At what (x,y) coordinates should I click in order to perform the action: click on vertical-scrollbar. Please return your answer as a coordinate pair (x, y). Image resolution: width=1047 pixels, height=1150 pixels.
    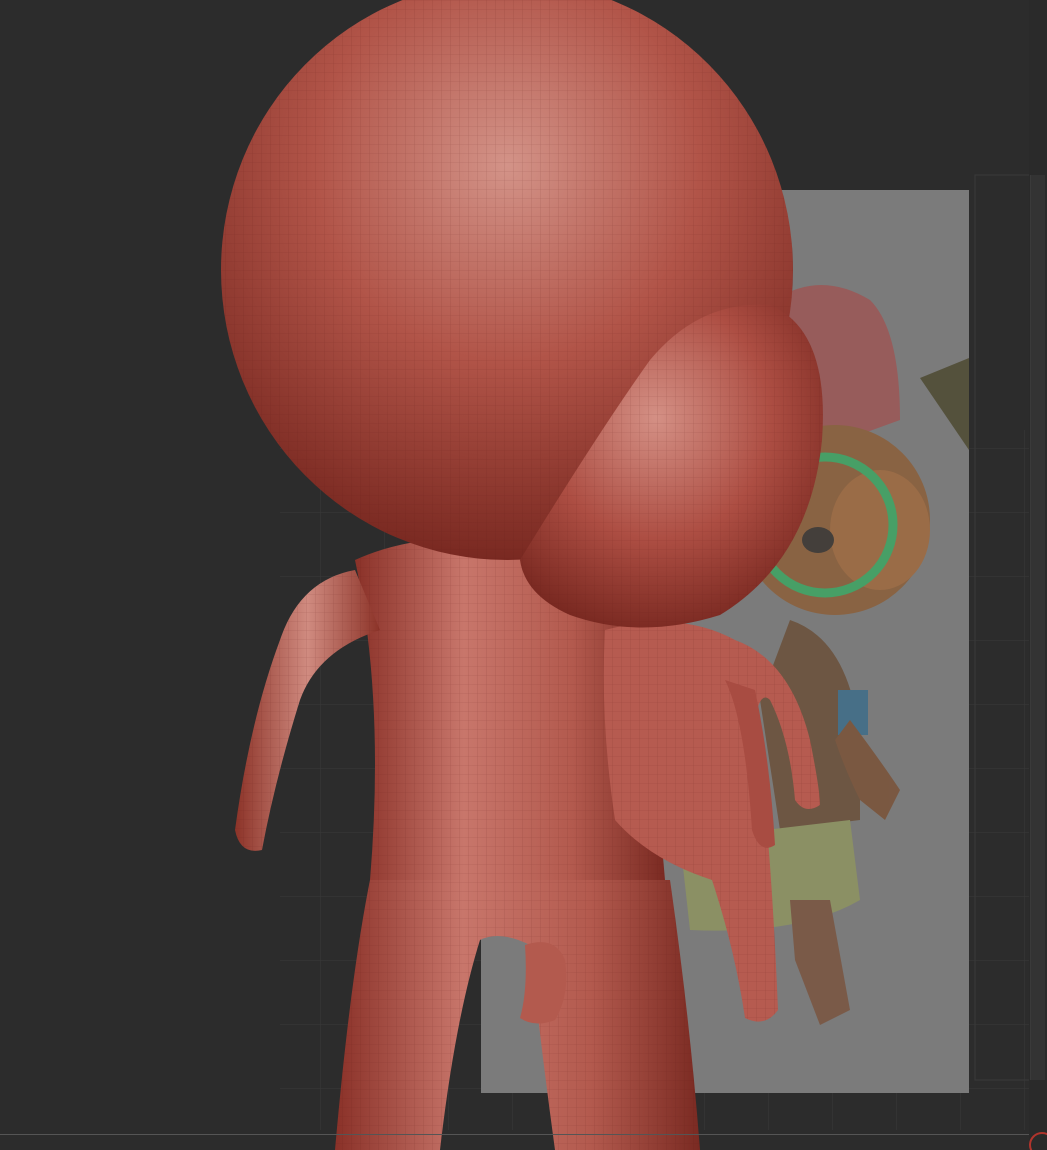
    Looking at the image, I should click on (1038, 575).